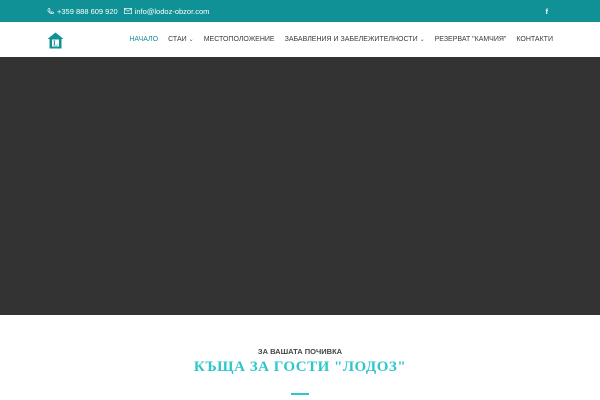  I want to click on top-bar: +359 888 609 920 info@lodoz-obzor.com f, so click(300, 11).